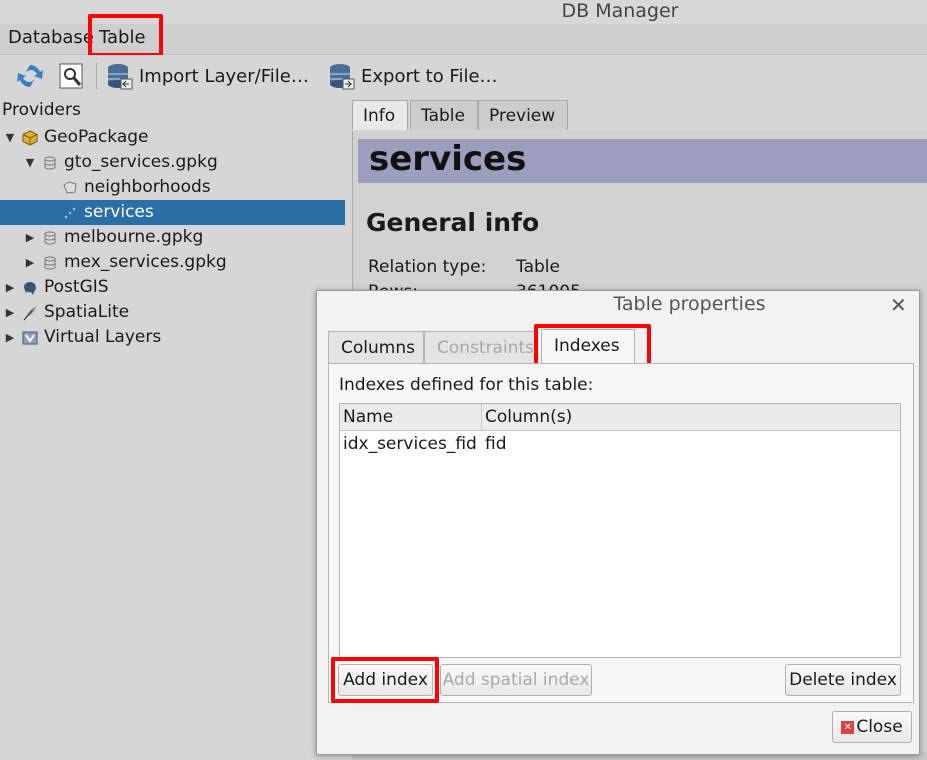 The height and width of the screenshot is (760, 927). What do you see at coordinates (480, 347) in the screenshot?
I see `tab-constraints: Constraints` at bounding box center [480, 347].